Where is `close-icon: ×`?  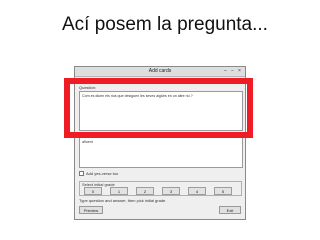
close-icon: × is located at coordinates (239, 71).